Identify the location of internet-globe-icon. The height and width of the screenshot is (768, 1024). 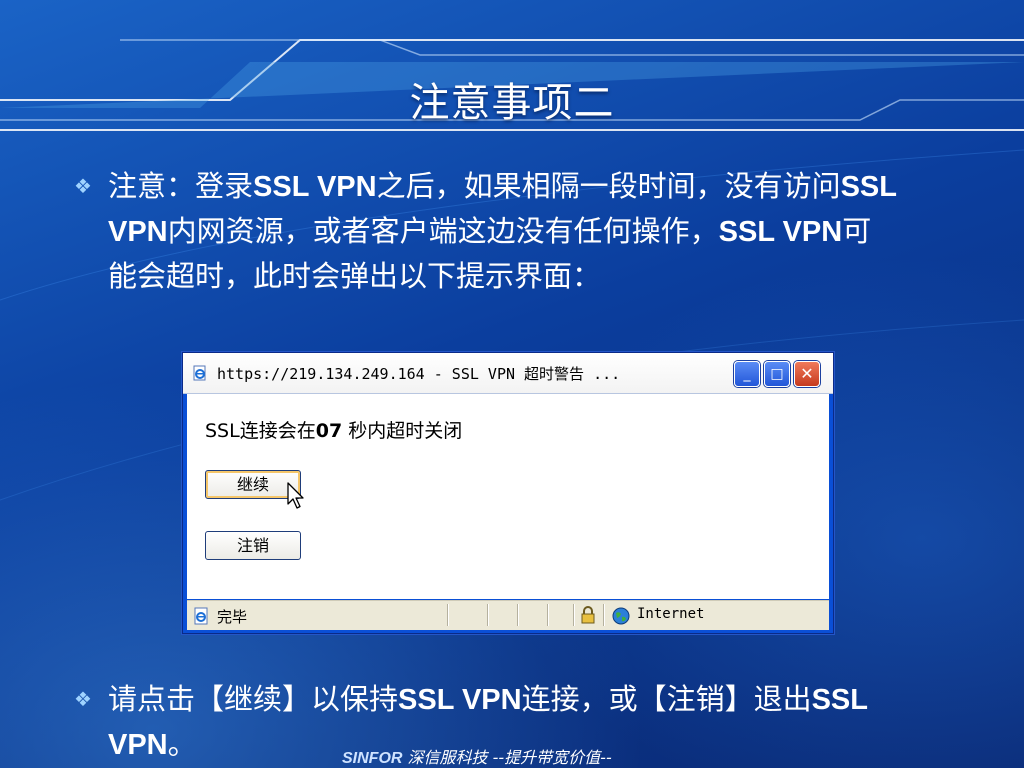
(621, 616).